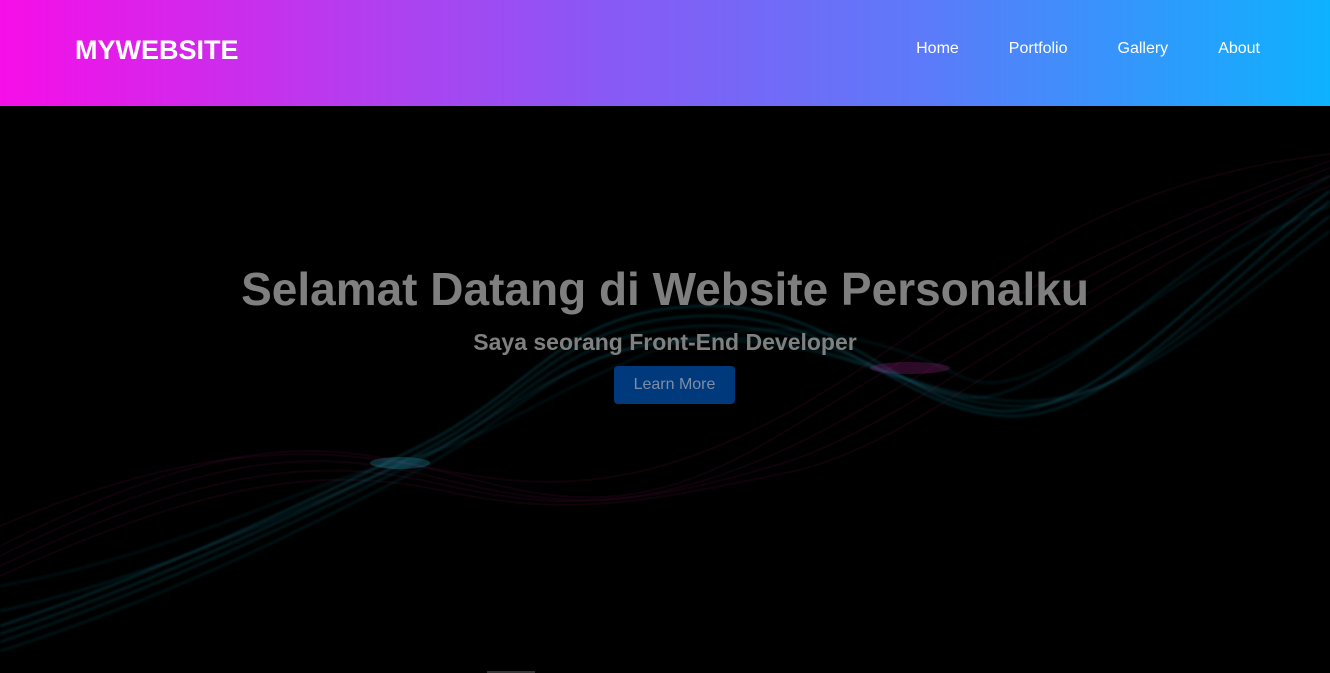  What do you see at coordinates (1239, 49) in the screenshot?
I see `nav-link-about: About` at bounding box center [1239, 49].